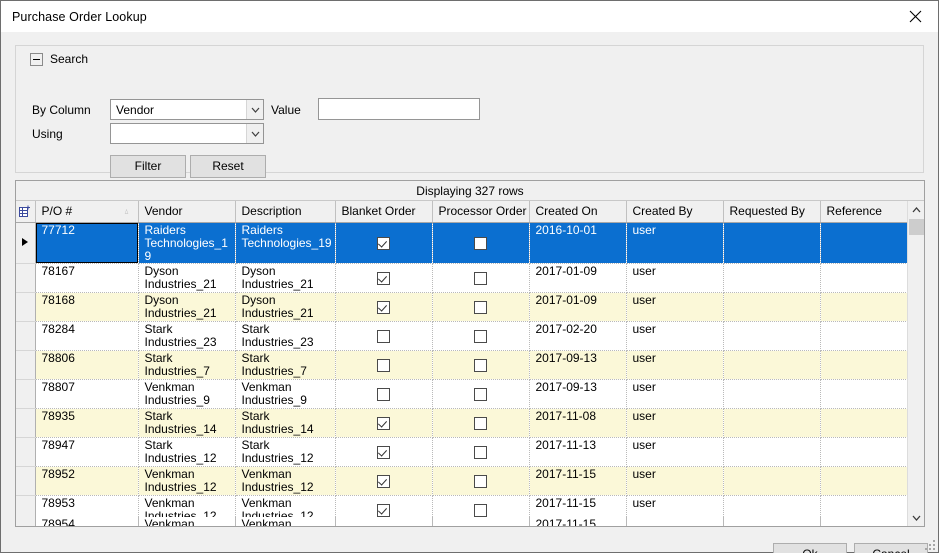 This screenshot has height=553, width=939. What do you see at coordinates (187, 423) in the screenshot?
I see `cell-vendor: Stark Industries_14` at bounding box center [187, 423].